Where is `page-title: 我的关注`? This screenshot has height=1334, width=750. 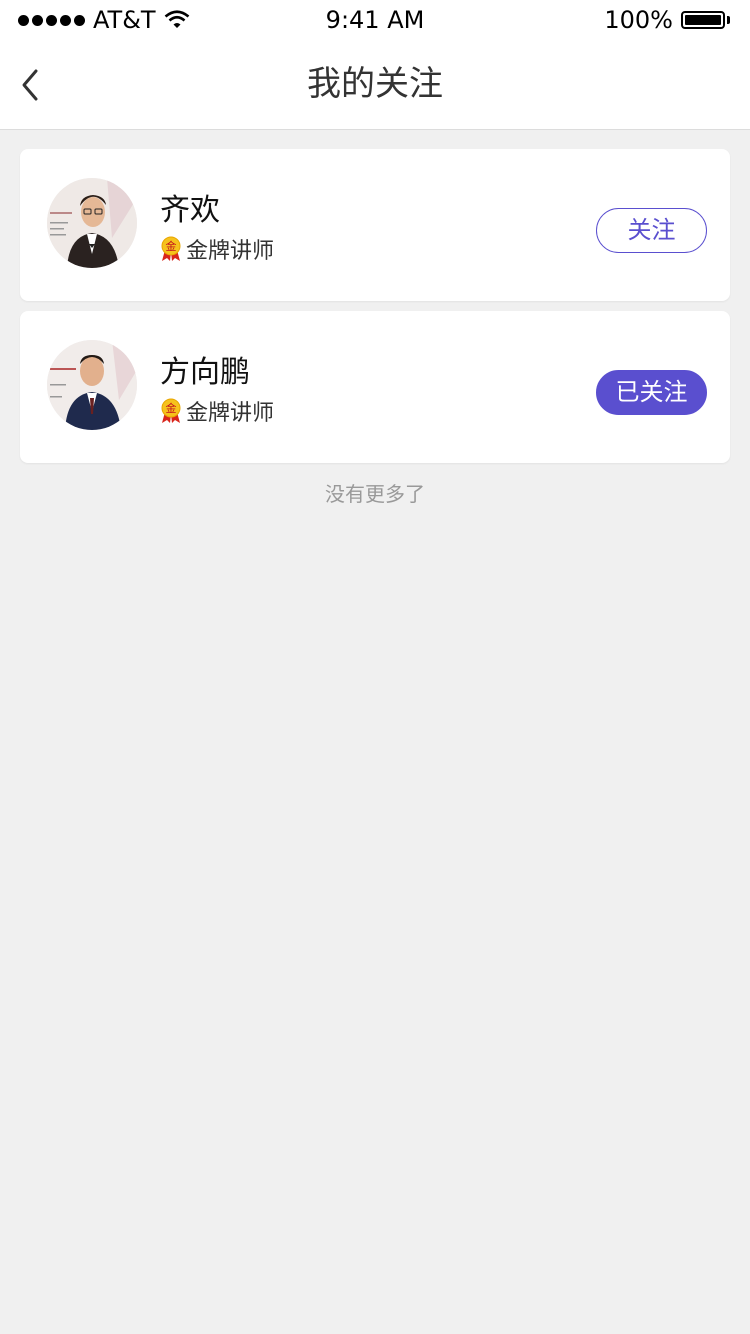
page-title: 我的关注 is located at coordinates (375, 84).